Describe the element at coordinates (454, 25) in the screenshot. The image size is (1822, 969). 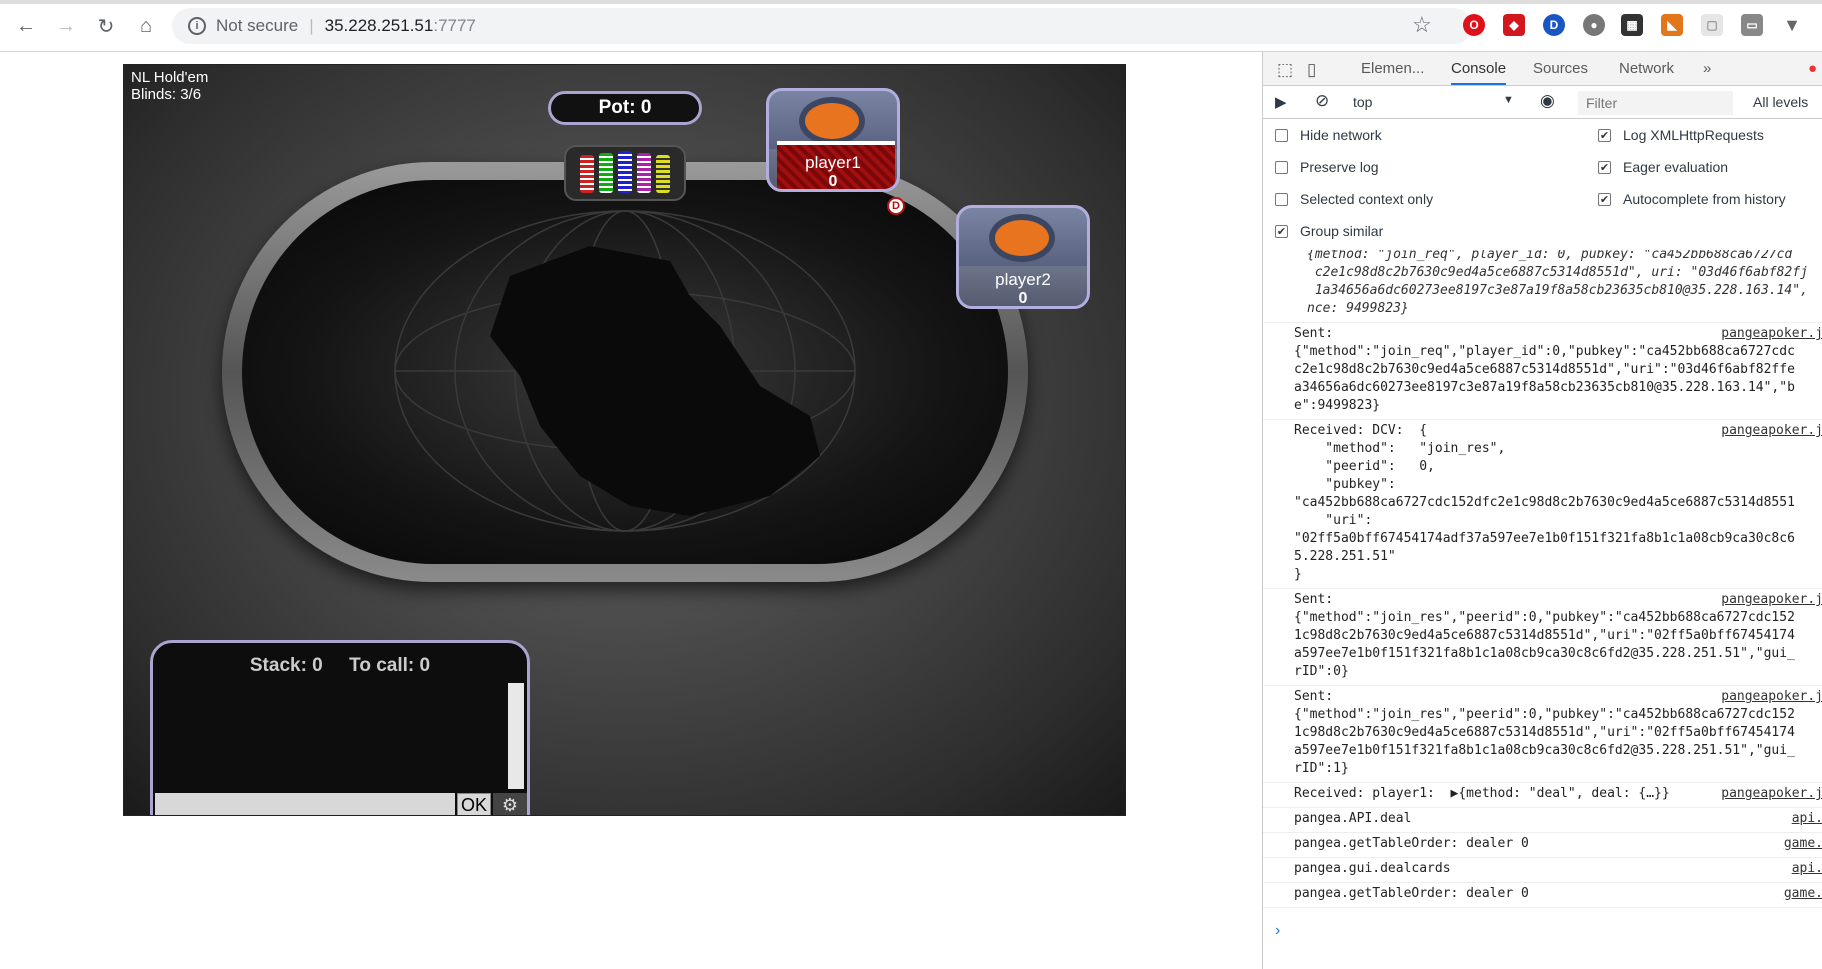
I see `url-port: :7777` at that location.